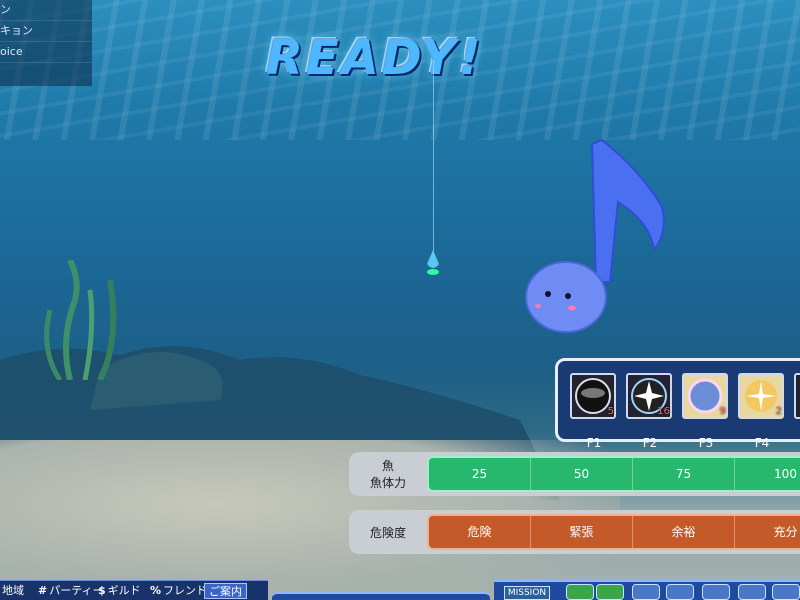 This screenshot has height=600, width=800. I want to click on chat-icon, so click(580, 592).